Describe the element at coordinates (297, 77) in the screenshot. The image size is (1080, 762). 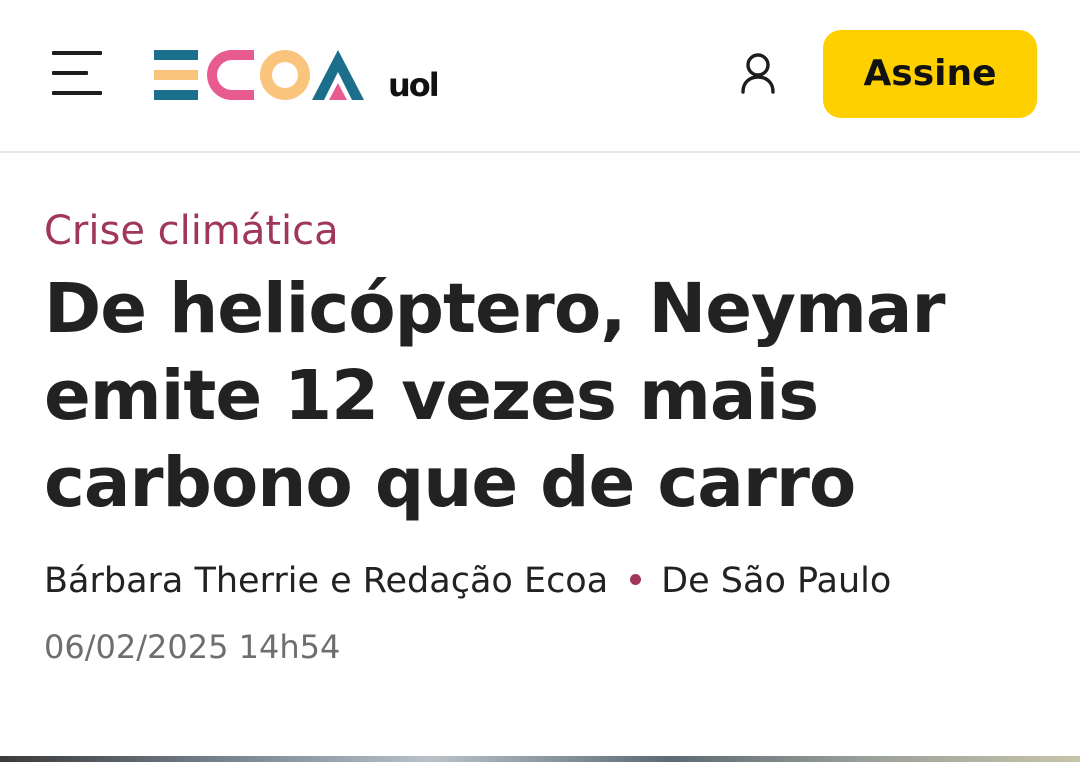
I see `logo-graphic: uol` at that location.